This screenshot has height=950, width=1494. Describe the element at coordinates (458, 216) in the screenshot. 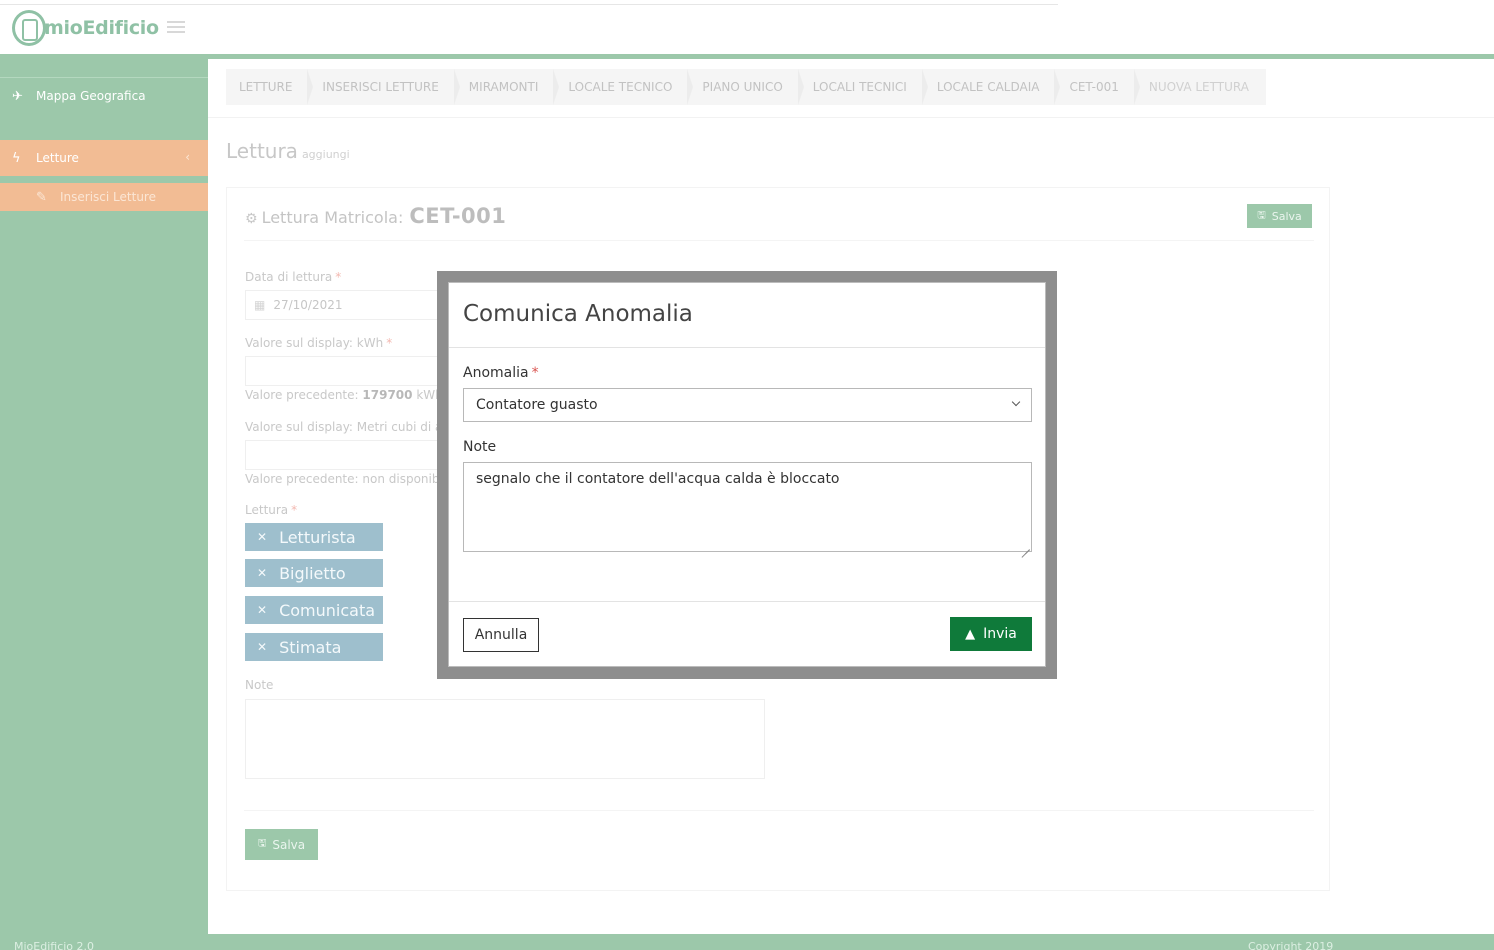

I see `matricola-value: CET-001` at that location.